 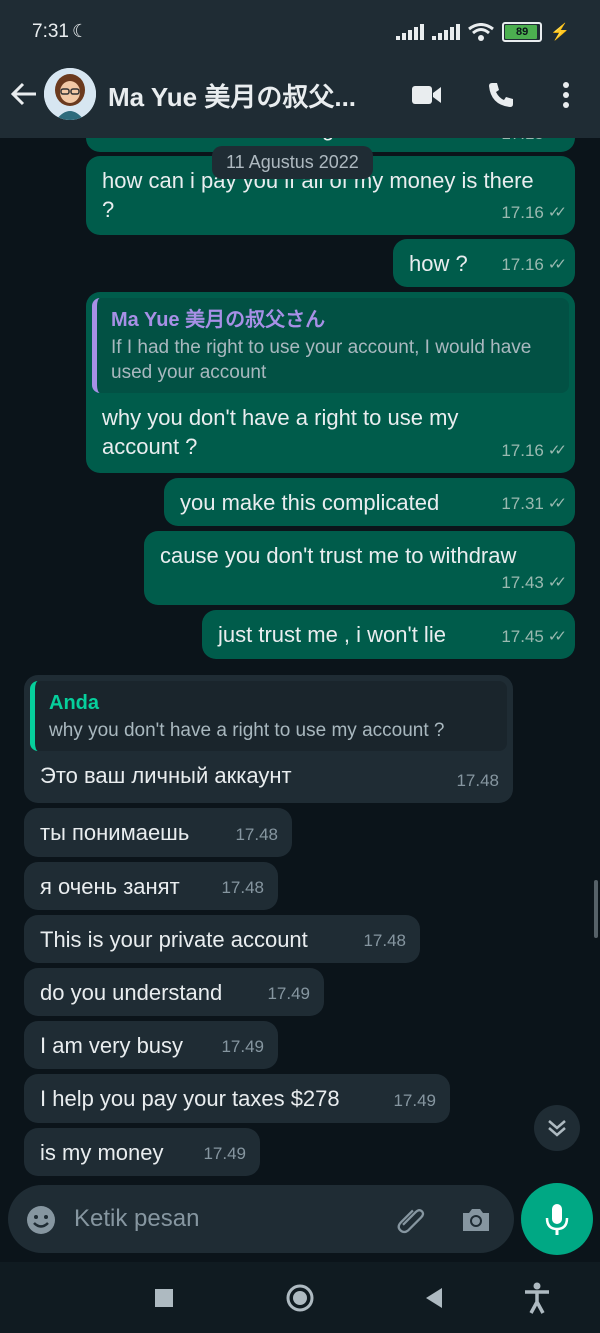 What do you see at coordinates (484, 263) in the screenshot?
I see `message-bubble: how ? 17.16 ✓✓` at bounding box center [484, 263].